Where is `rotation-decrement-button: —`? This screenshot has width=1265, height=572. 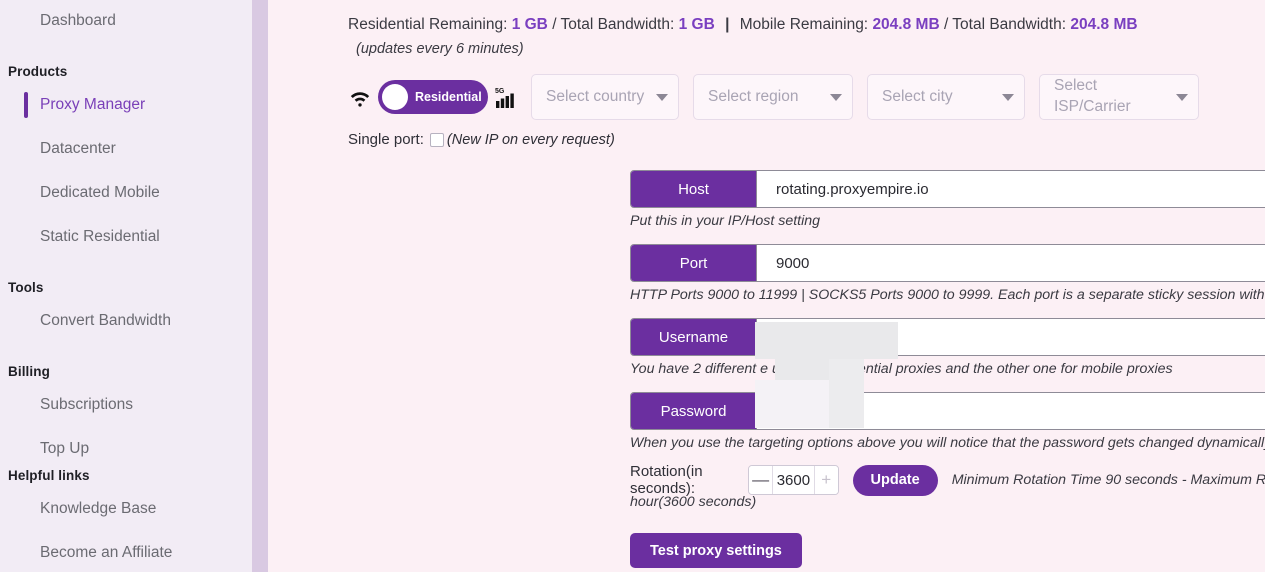 rotation-decrement-button: — is located at coordinates (761, 480).